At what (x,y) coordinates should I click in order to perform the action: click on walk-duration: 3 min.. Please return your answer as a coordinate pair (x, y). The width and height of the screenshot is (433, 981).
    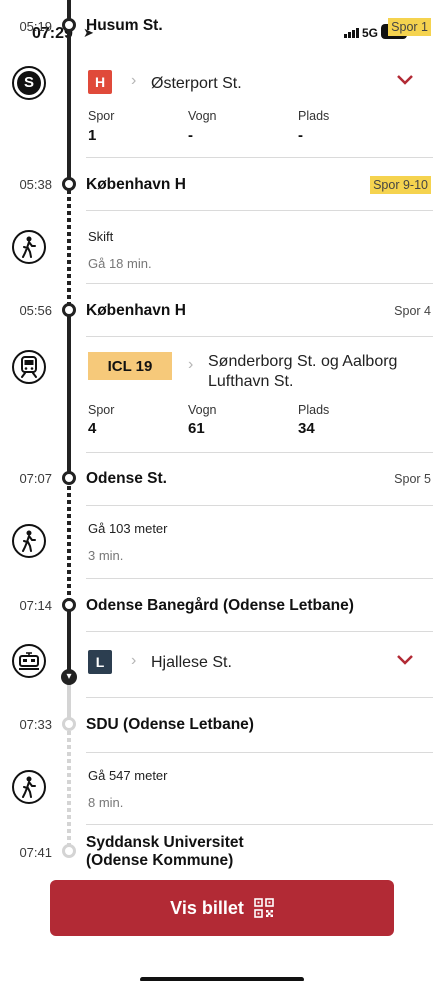
    Looking at the image, I should click on (106, 555).